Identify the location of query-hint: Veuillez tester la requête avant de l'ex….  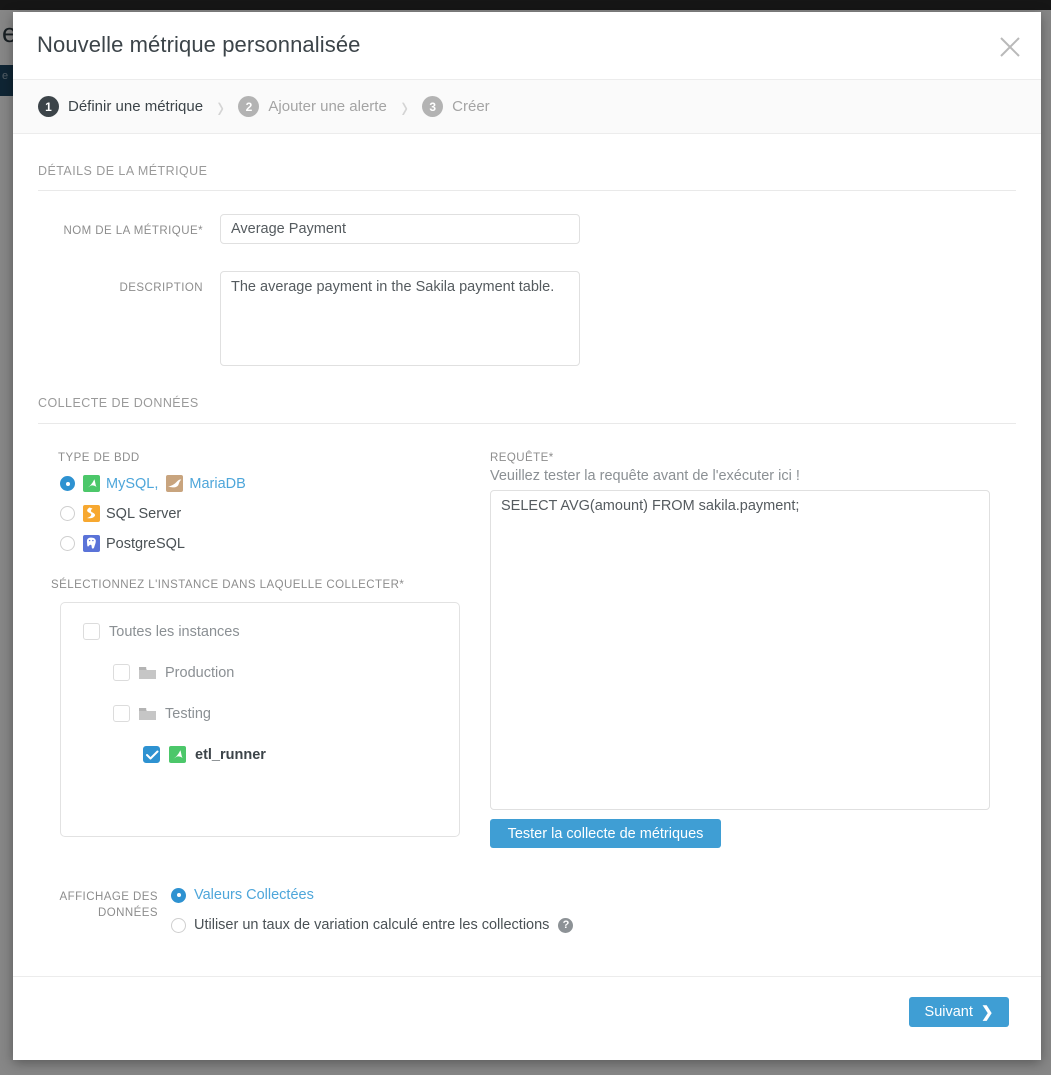
(645, 476).